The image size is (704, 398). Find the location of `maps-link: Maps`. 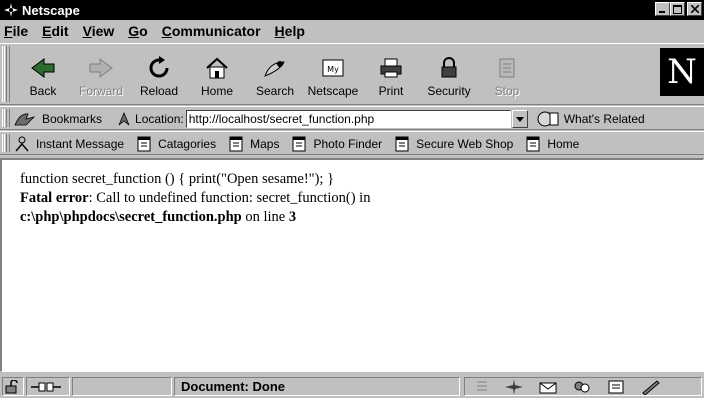

maps-link: Maps is located at coordinates (253, 144).